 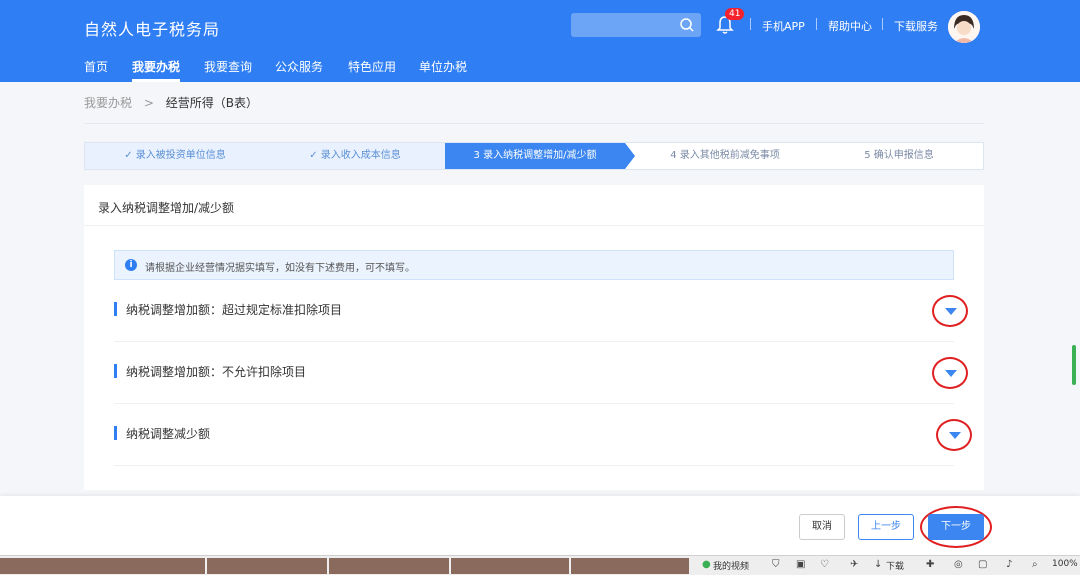 What do you see at coordinates (735, 14) in the screenshot?
I see `notification-badge: 41` at bounding box center [735, 14].